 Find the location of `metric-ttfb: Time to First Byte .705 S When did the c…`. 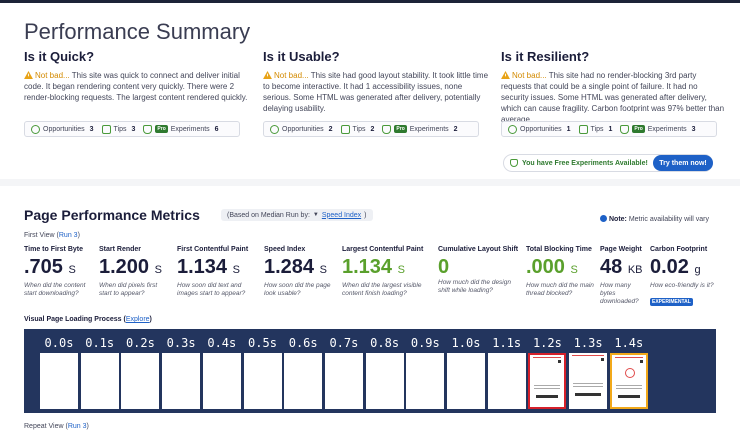

metric-ttfb: Time to First Byte .705 S When did the c… is located at coordinates (55, 271).